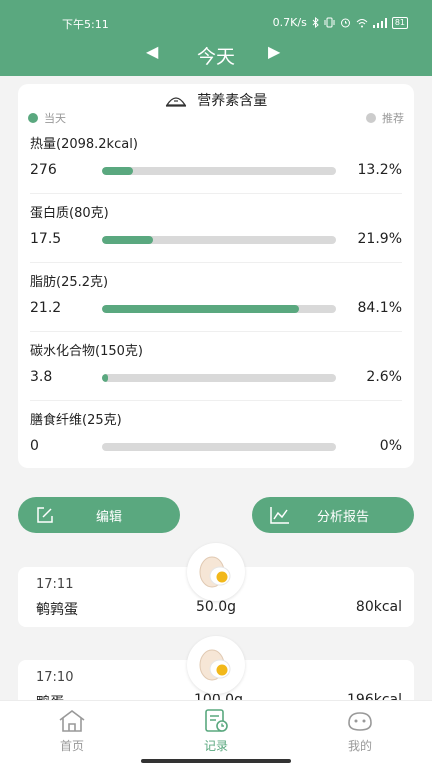 The width and height of the screenshot is (432, 768). What do you see at coordinates (384, 377) in the screenshot?
I see `nutrient-percent: 2.6%` at bounding box center [384, 377].